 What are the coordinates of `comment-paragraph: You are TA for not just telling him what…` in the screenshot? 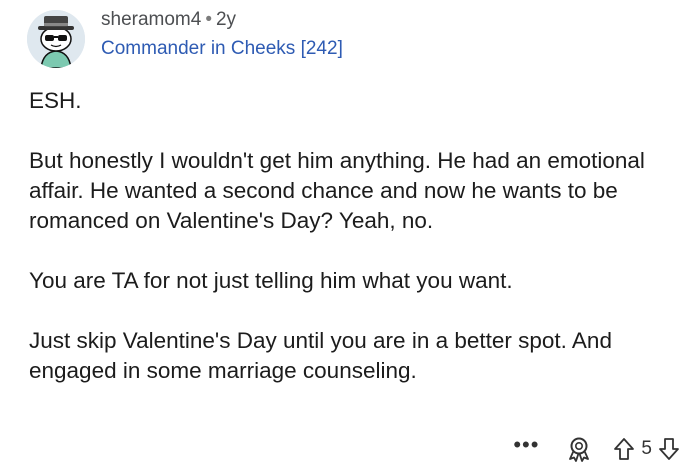 It's located at (271, 280).